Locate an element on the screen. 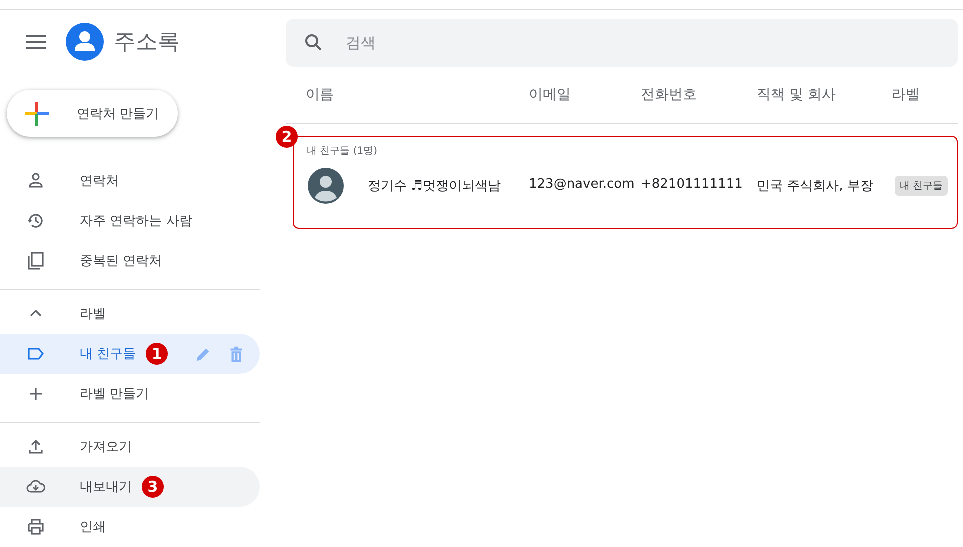 This screenshot has width=963, height=547. nav-item: 자주 연락하는 사람 is located at coordinates (130, 221).